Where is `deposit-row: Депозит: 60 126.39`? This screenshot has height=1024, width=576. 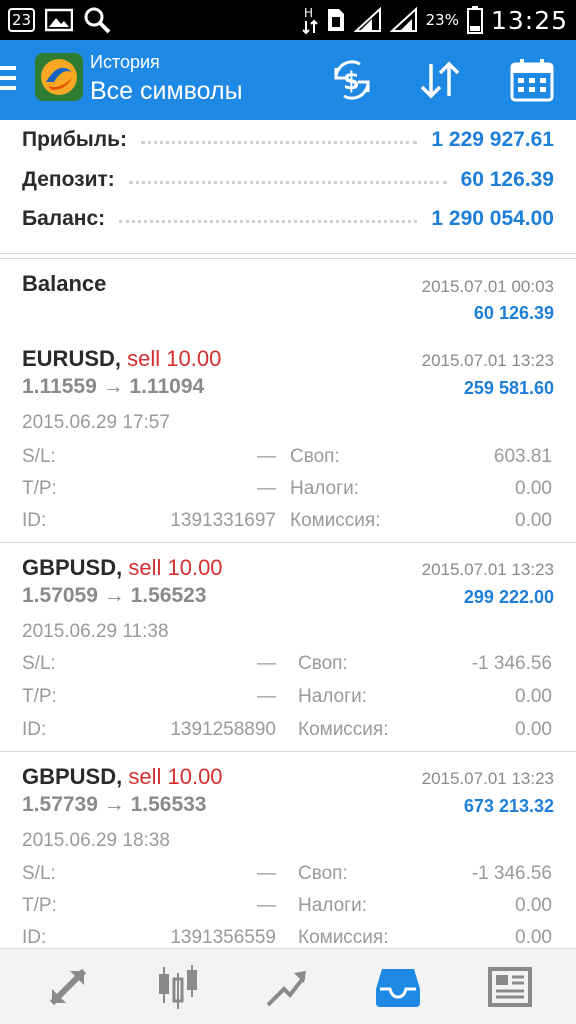
deposit-row: Депозит: 60 126.39 is located at coordinates (288, 180).